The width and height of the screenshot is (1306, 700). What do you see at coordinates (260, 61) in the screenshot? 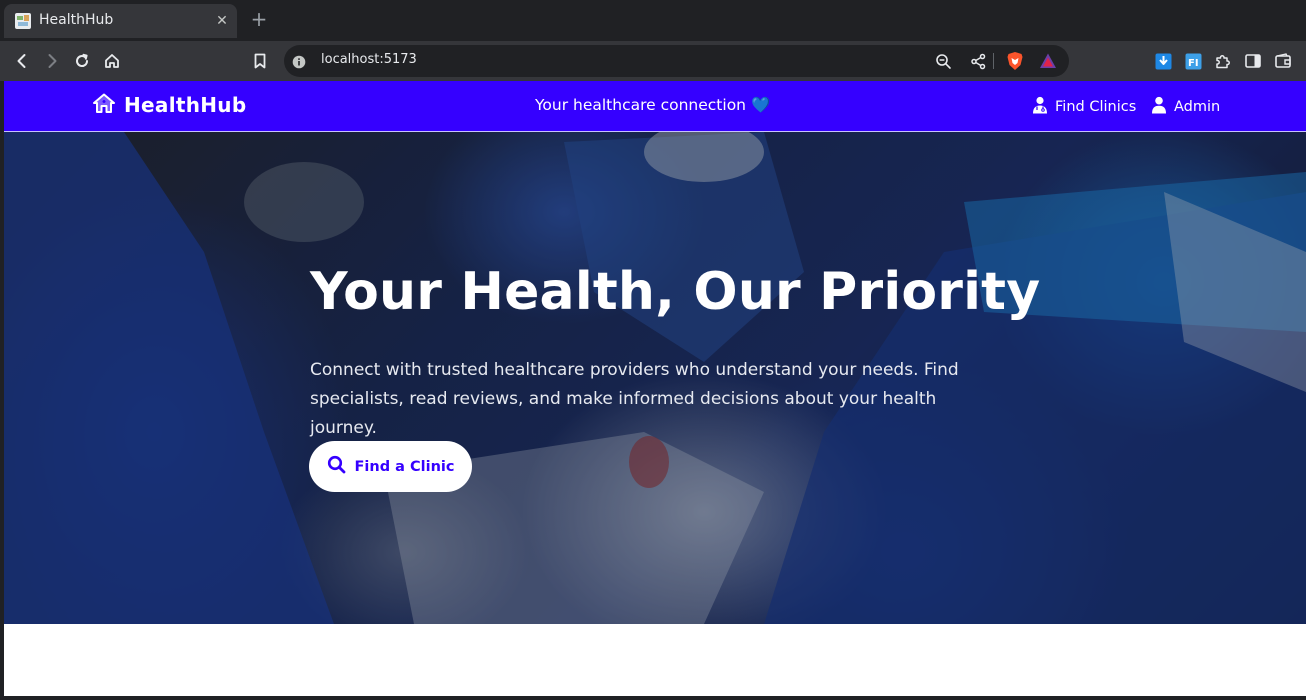
I see `bookmark-icon` at bounding box center [260, 61].